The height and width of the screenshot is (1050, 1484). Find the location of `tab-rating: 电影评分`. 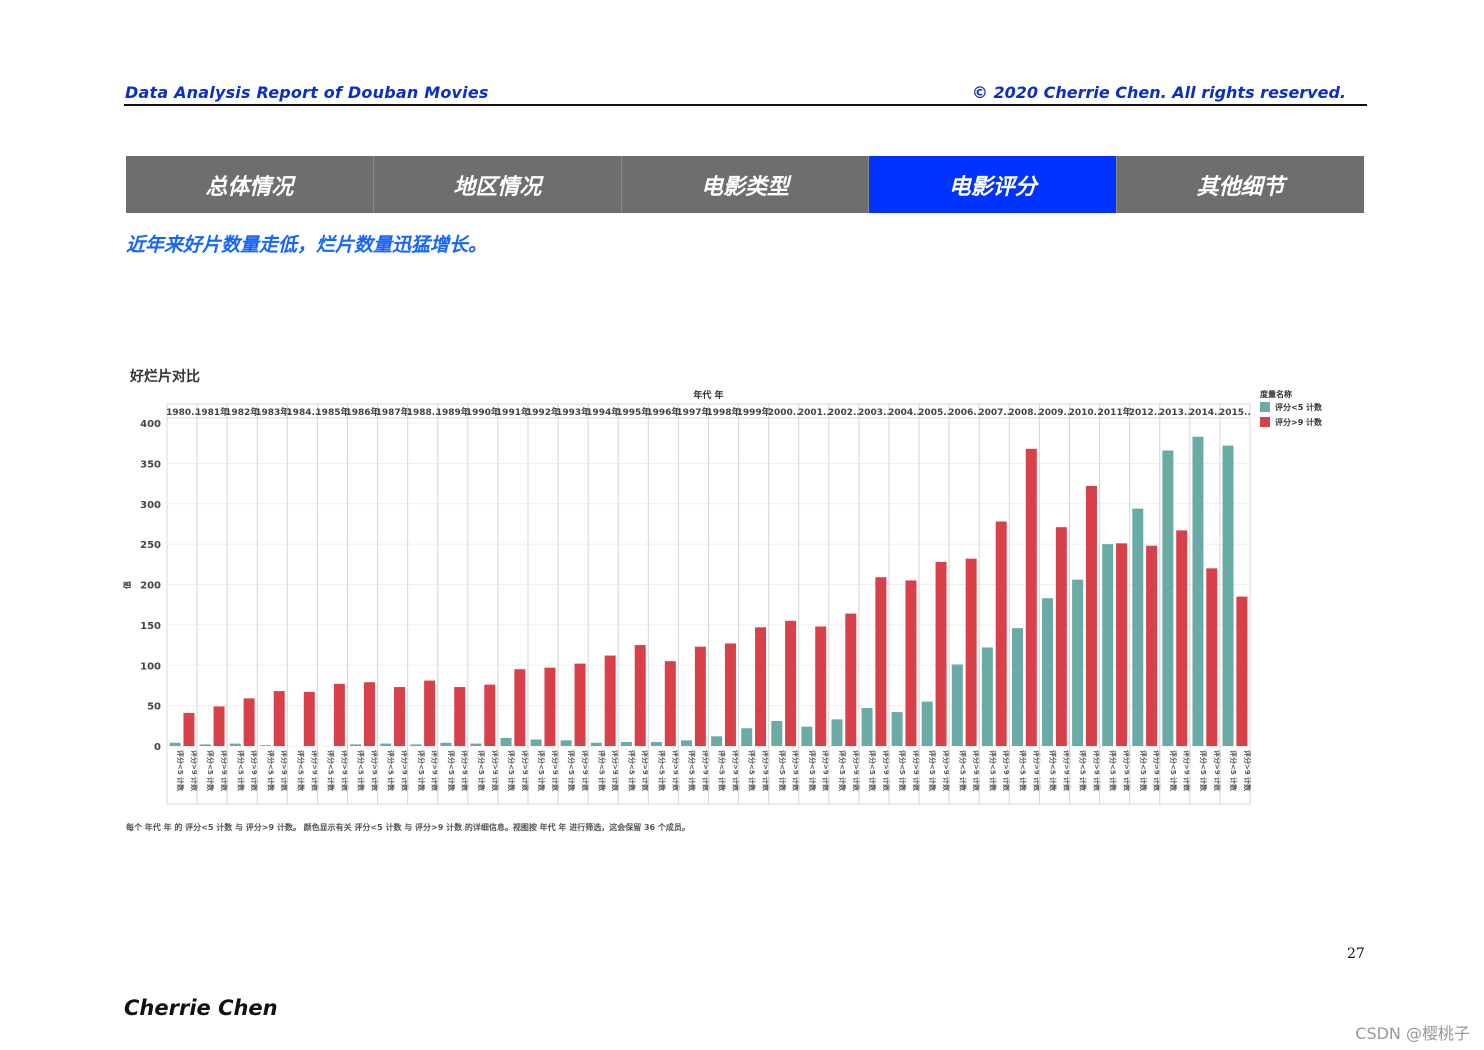

tab-rating: 电影评分 is located at coordinates (993, 184).